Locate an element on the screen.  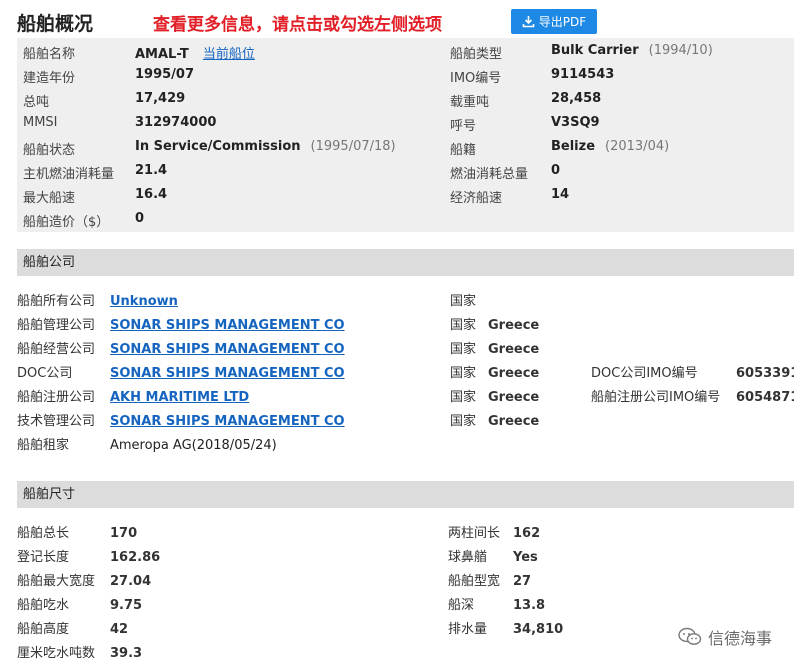
charterer-value: Ameropa AG(2018/05/24) is located at coordinates (193, 445).